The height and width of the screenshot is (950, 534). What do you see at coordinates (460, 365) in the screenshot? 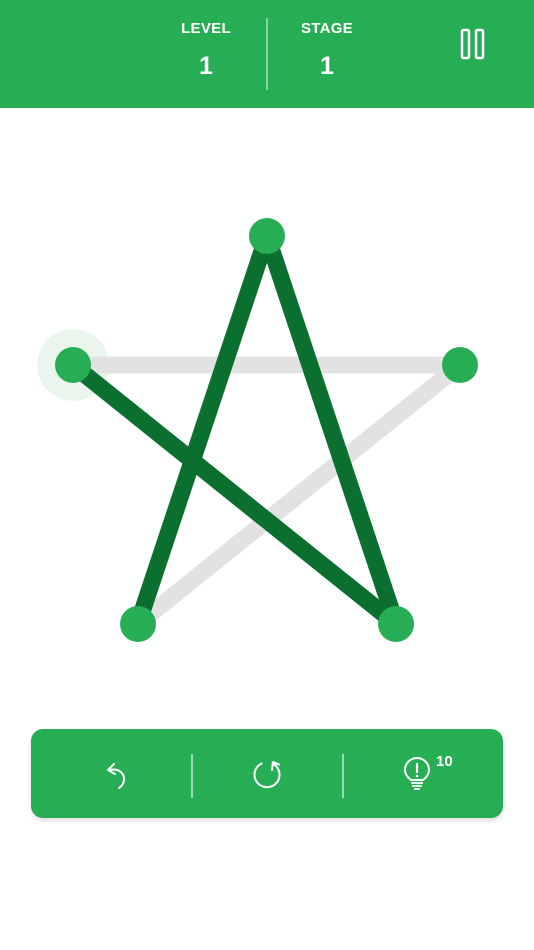
I see `node-right` at bounding box center [460, 365].